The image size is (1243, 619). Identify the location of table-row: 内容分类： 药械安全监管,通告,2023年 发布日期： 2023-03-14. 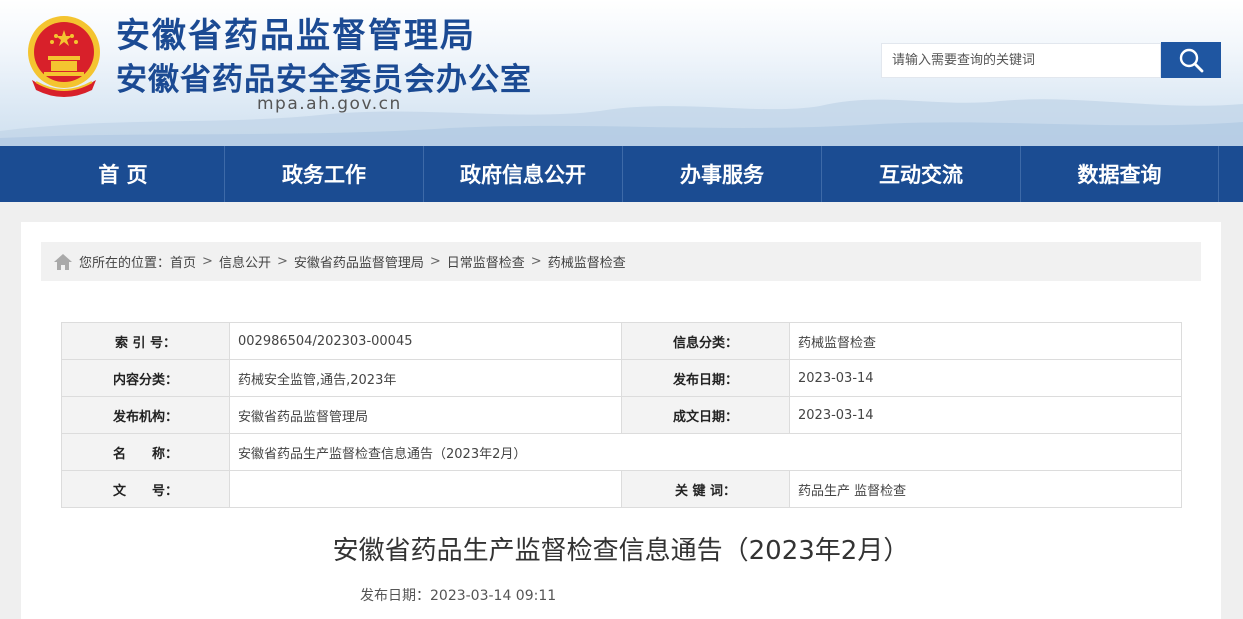
(621, 378).